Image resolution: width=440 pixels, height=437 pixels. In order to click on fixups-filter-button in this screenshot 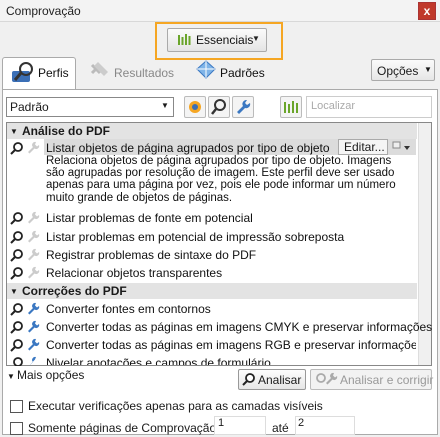, I will do `click(243, 107)`.